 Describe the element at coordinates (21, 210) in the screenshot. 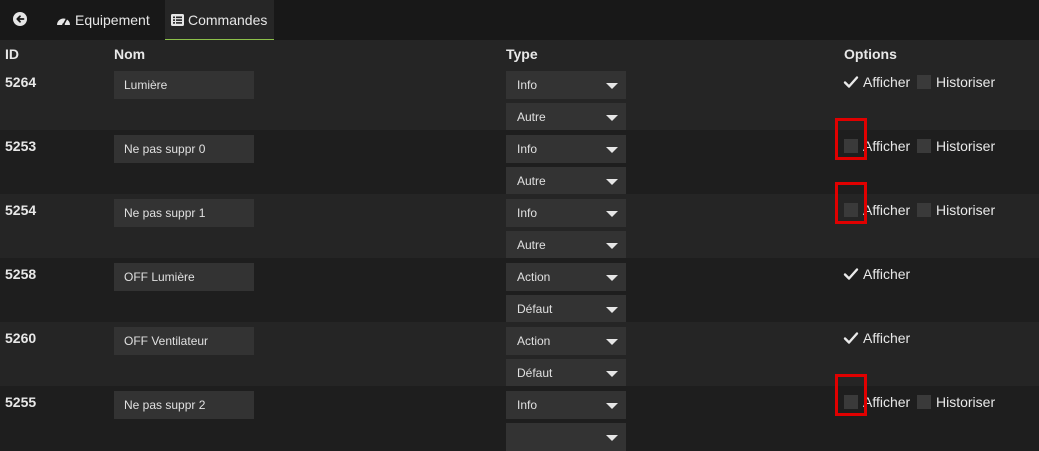

I see `row-id: 5254` at that location.